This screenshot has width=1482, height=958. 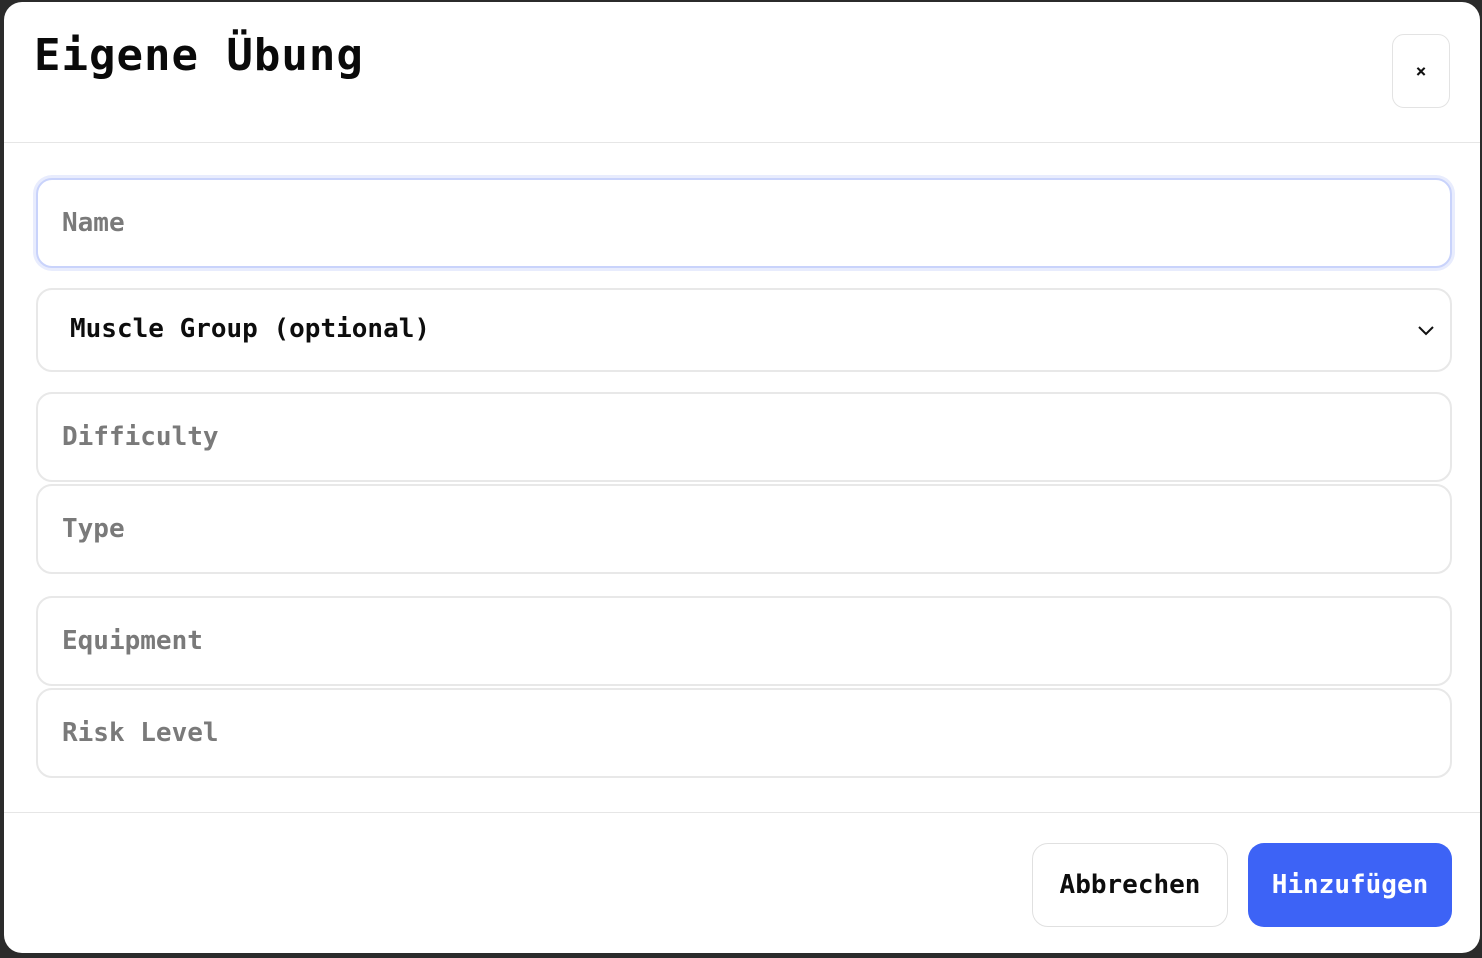 I want to click on muscle-group-selected-value: Muscle Group (optional), so click(x=250, y=329).